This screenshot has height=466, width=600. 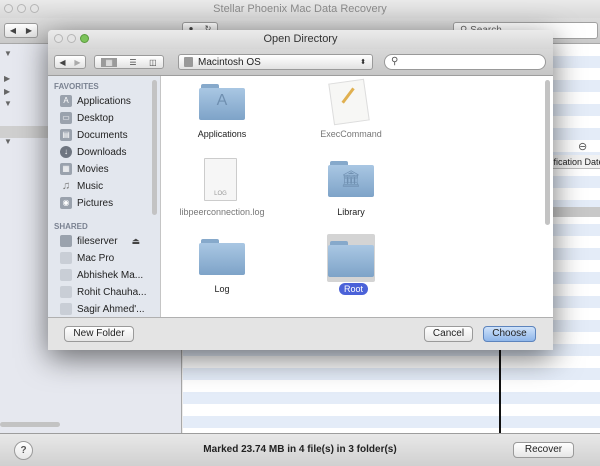 I want to click on list-view-icon: ☰, so click(x=132, y=62).